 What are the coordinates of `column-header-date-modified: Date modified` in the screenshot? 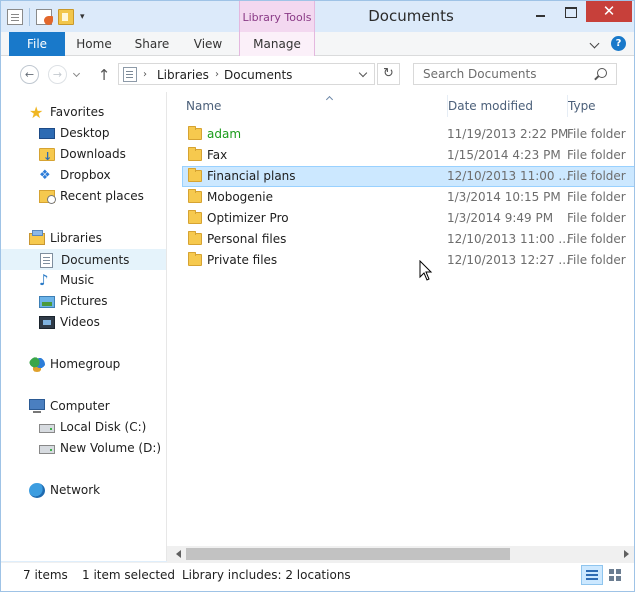 It's located at (503, 106).